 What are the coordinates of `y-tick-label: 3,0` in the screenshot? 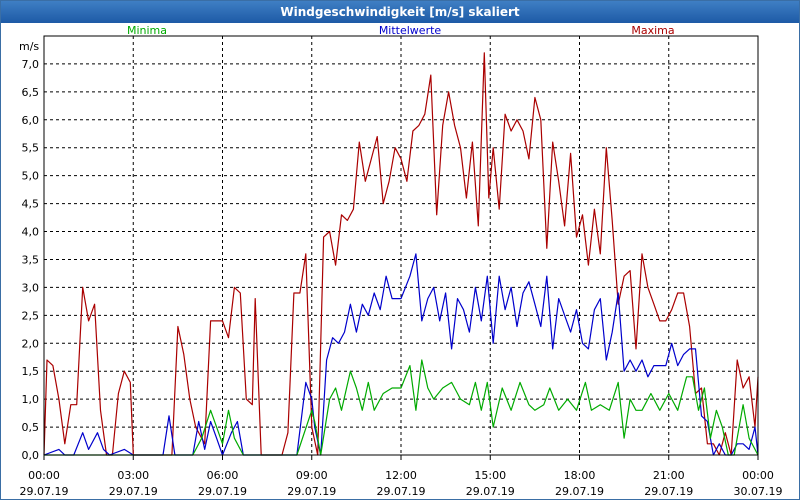 It's located at (31, 287).